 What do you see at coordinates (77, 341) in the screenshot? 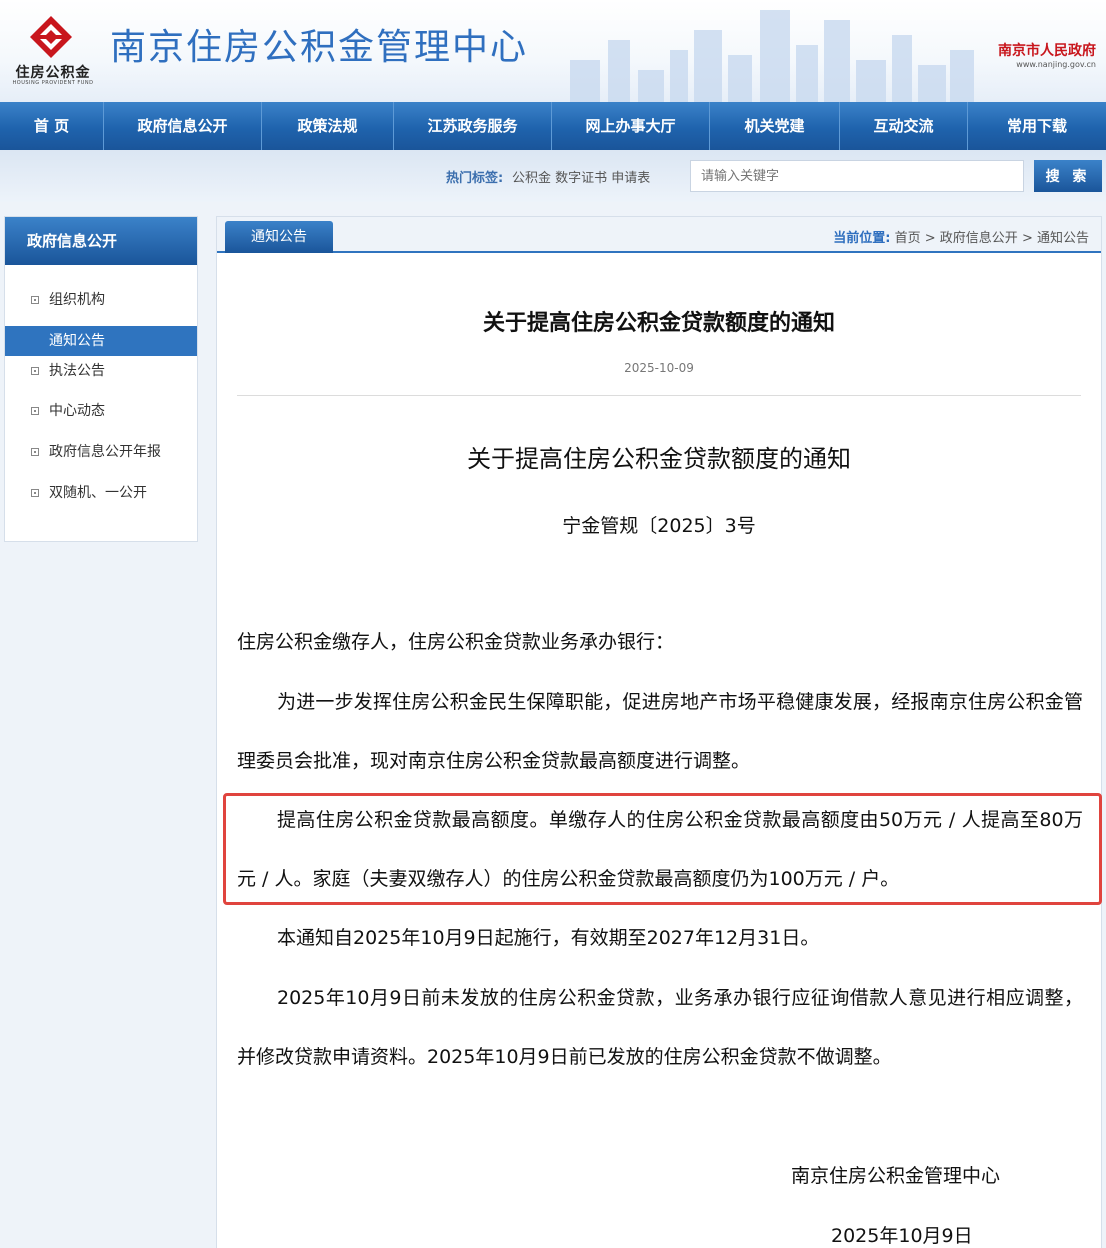
I see `sidebar-item-label: 通知公告` at bounding box center [77, 341].